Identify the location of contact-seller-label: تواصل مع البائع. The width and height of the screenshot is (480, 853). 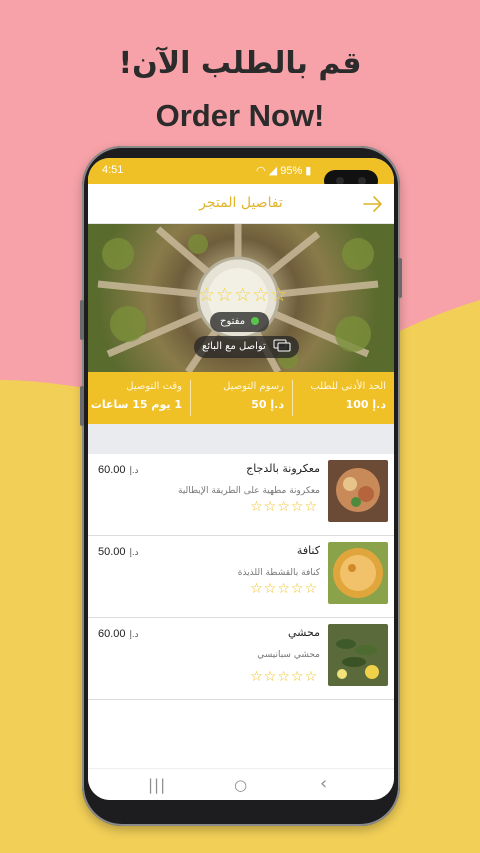
(234, 346).